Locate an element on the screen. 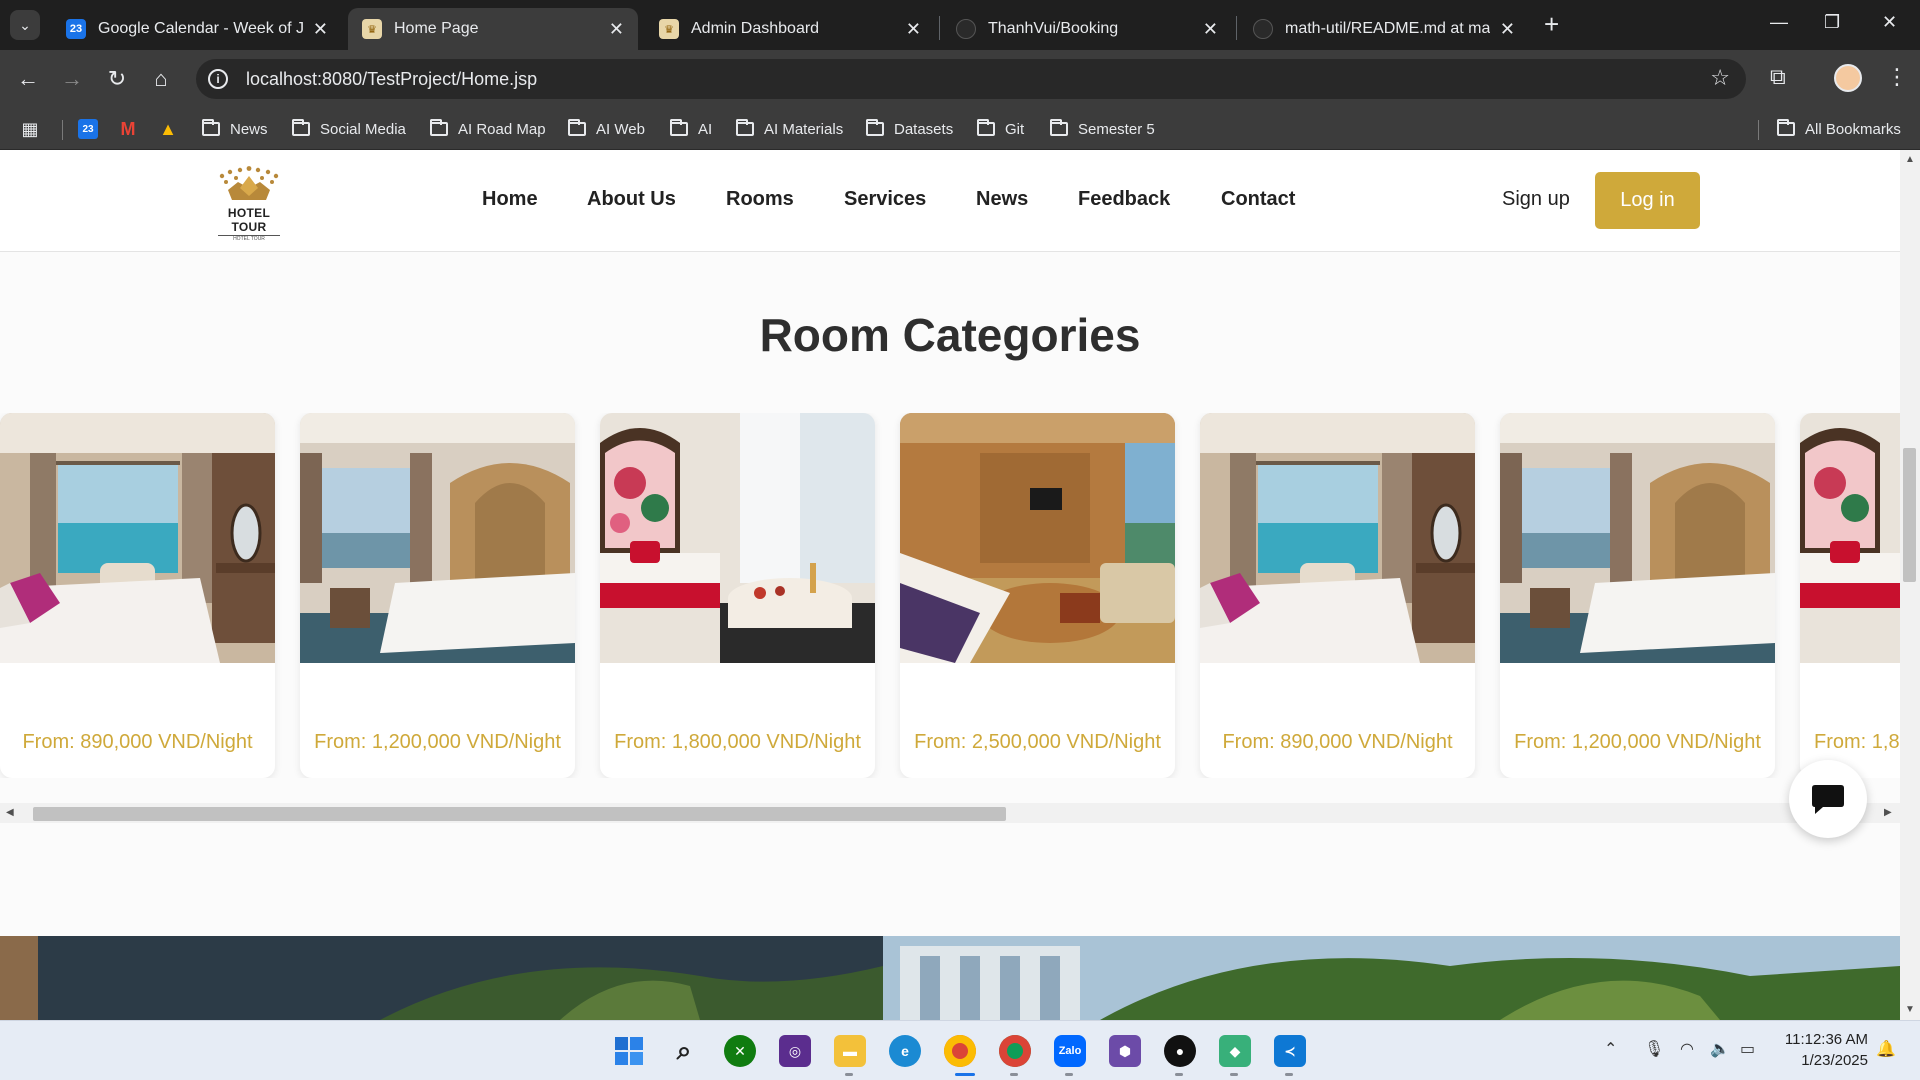  obs-icon: ● is located at coordinates (1180, 1051).